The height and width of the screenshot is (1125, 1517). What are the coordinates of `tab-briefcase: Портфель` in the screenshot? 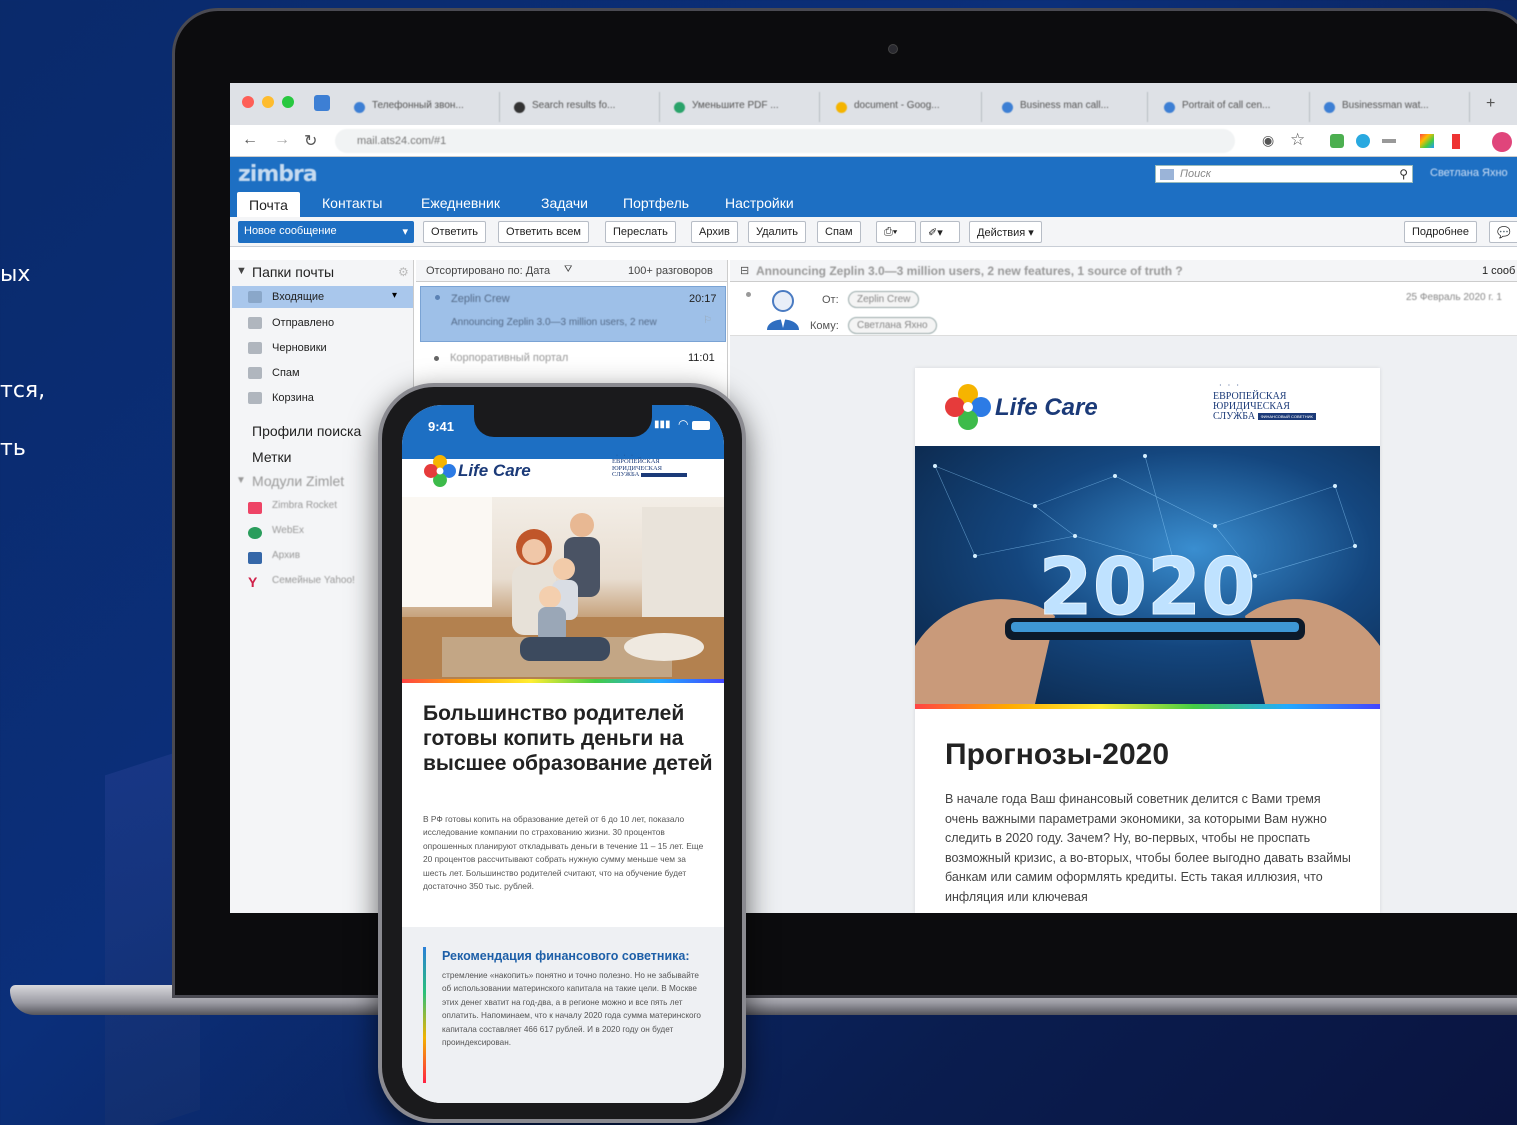 It's located at (656, 203).